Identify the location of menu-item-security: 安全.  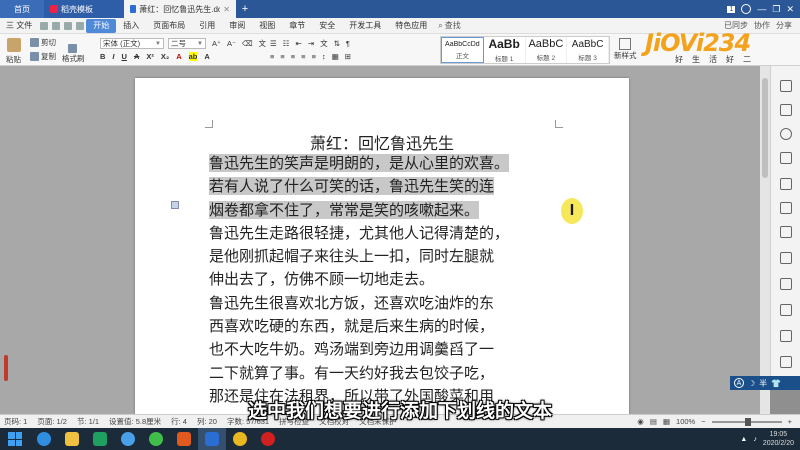
(327, 25).